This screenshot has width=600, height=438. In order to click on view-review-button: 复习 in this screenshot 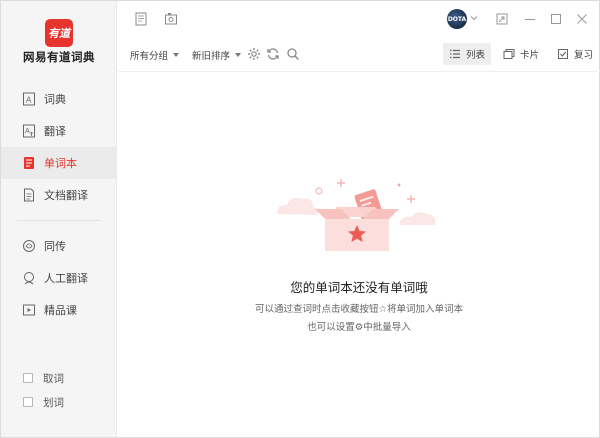, I will do `click(575, 54)`.